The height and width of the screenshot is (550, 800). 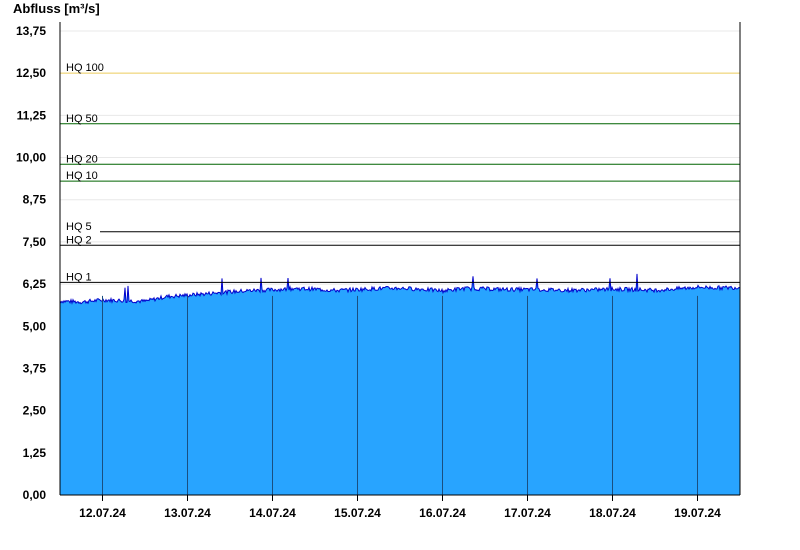 What do you see at coordinates (187, 513) in the screenshot?
I see `x-tick-label: 13.07.24` at bounding box center [187, 513].